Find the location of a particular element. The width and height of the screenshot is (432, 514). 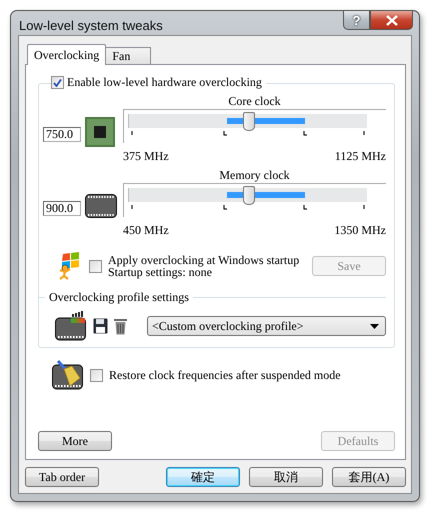

clock-value-field: 750.0 is located at coordinates (62, 134).